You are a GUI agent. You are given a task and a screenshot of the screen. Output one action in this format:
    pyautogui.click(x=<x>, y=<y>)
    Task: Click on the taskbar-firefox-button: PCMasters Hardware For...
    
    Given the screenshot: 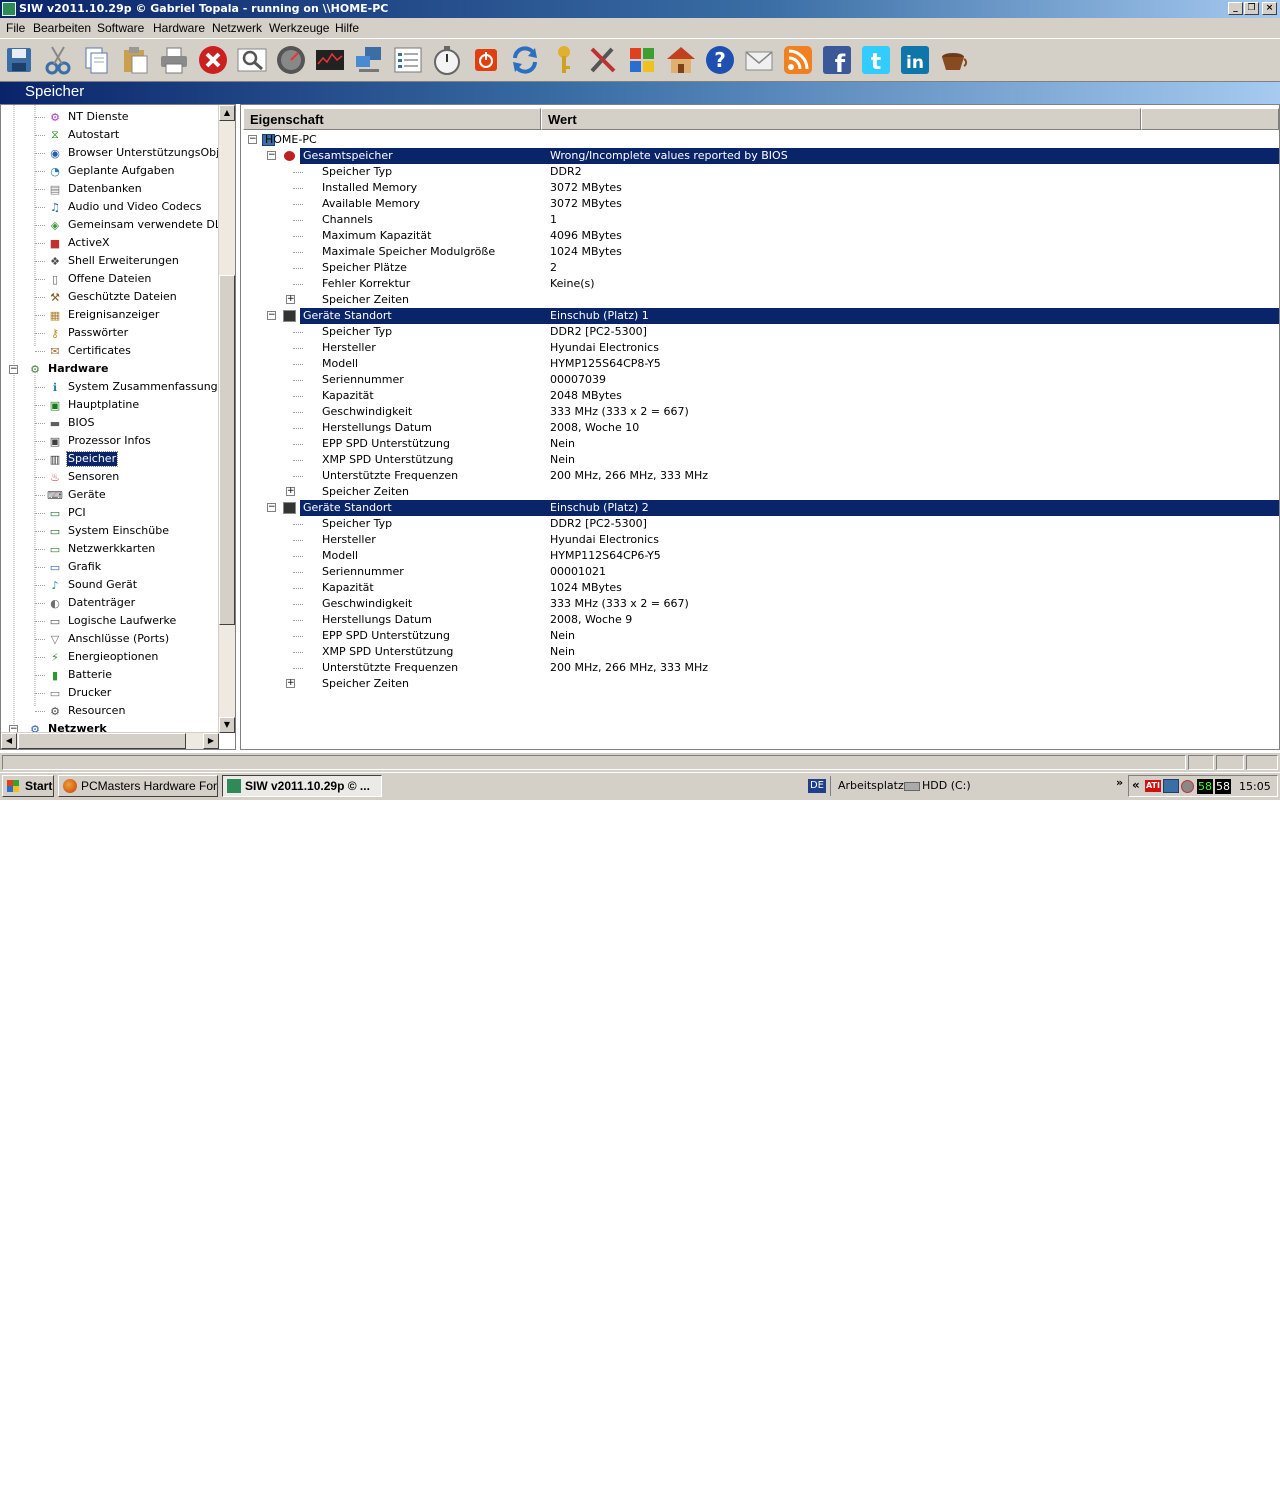 What is the action you would take?
    pyautogui.click(x=138, y=786)
    